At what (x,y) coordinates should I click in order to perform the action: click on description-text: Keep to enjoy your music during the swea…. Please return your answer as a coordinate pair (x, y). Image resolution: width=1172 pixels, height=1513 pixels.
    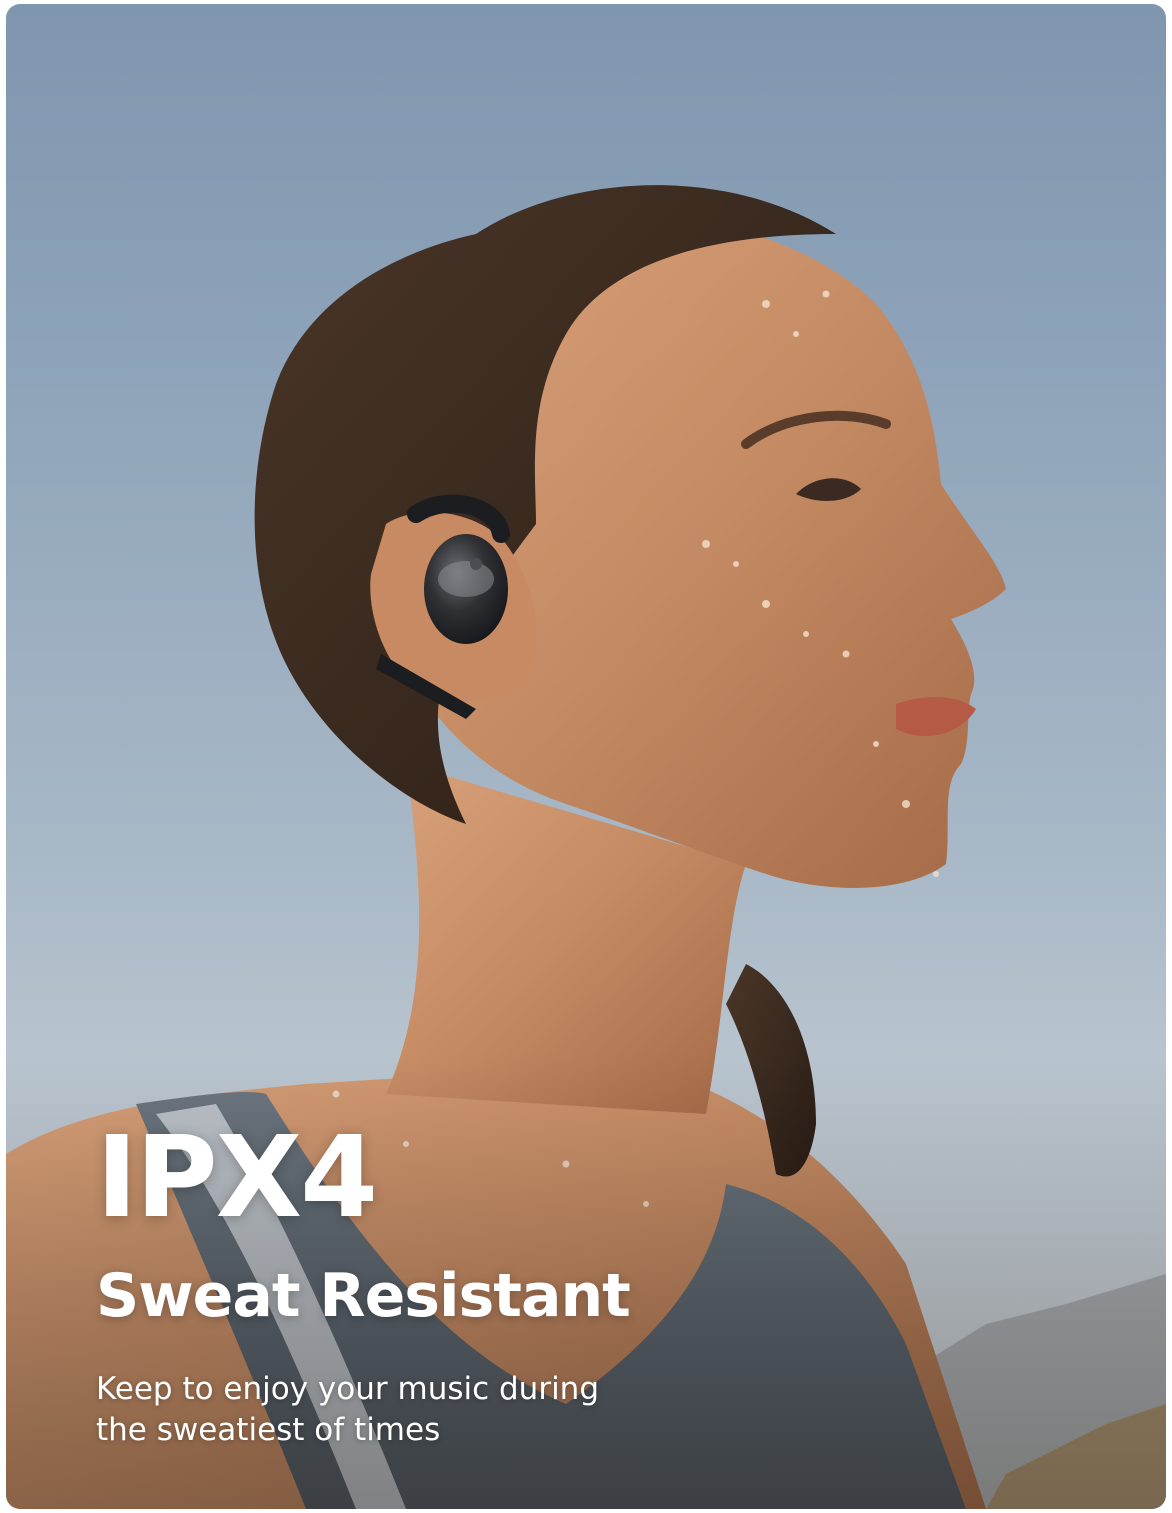
    Looking at the image, I should click on (396, 1410).